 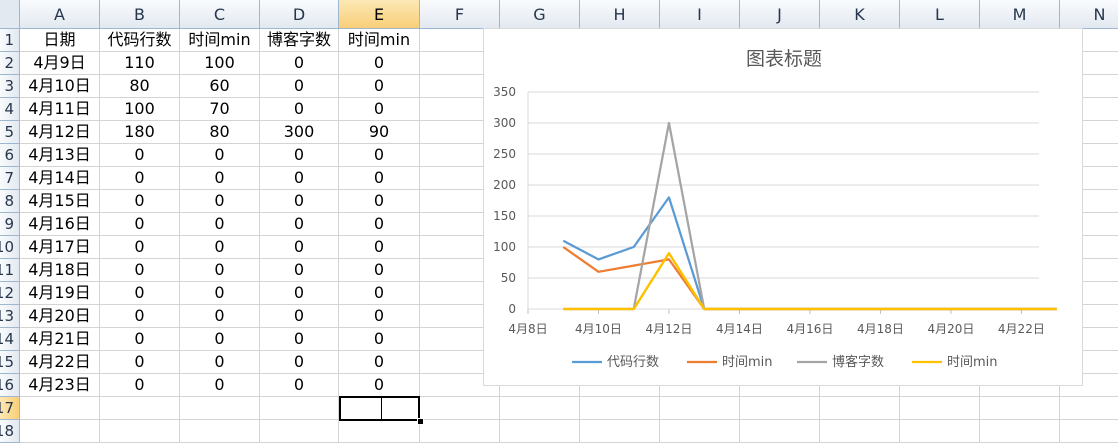 What do you see at coordinates (780, 408) in the screenshot?
I see `cell-j17` at bounding box center [780, 408].